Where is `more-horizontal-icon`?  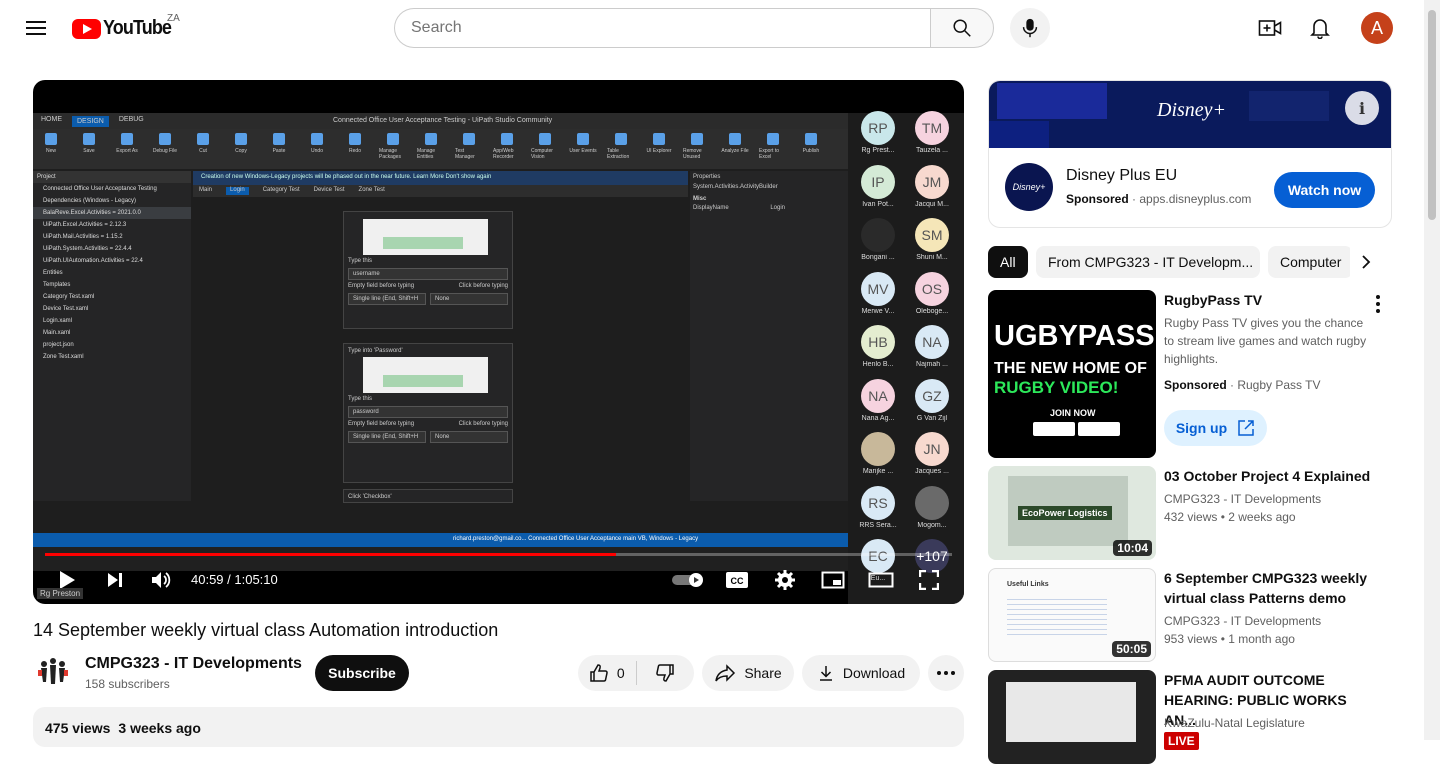
more-horizontal-icon is located at coordinates (946, 673).